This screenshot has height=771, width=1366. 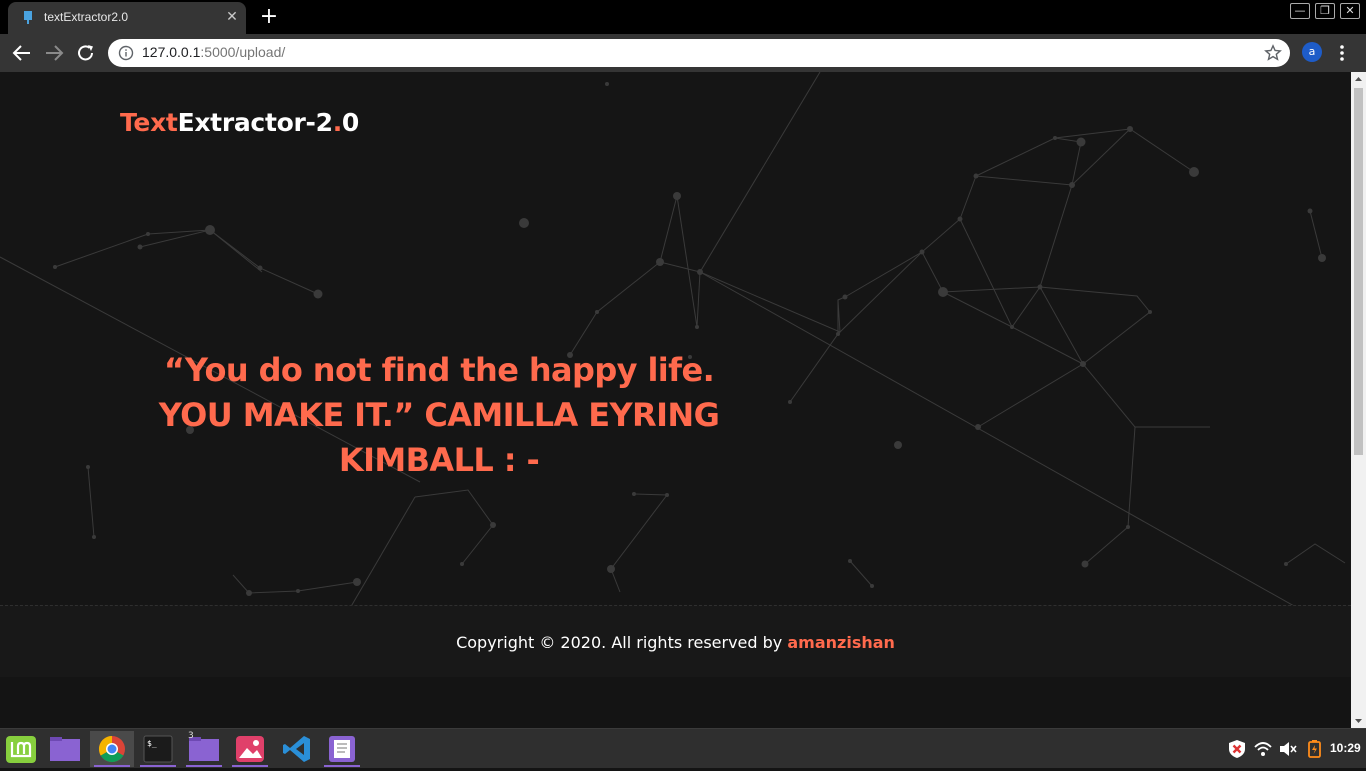 I want to click on taskbar-text-editor, so click(x=342, y=749).